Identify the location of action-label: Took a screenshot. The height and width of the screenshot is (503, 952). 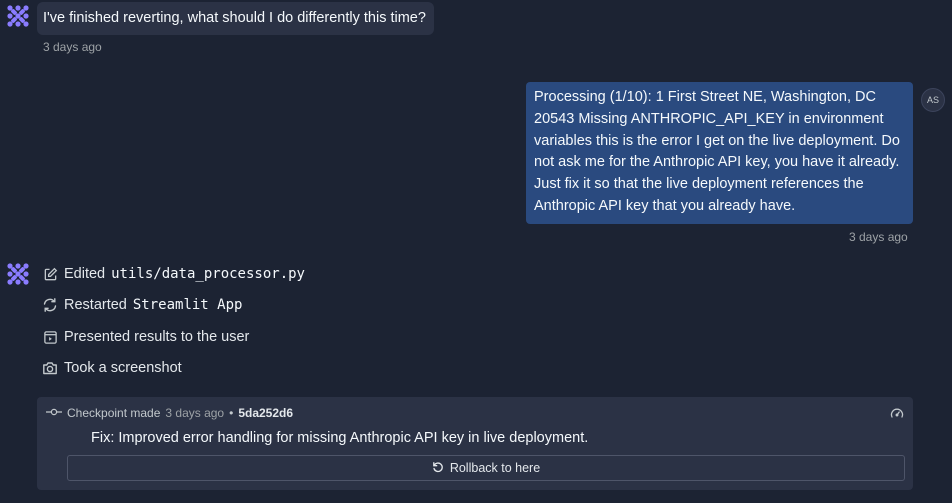
(123, 368).